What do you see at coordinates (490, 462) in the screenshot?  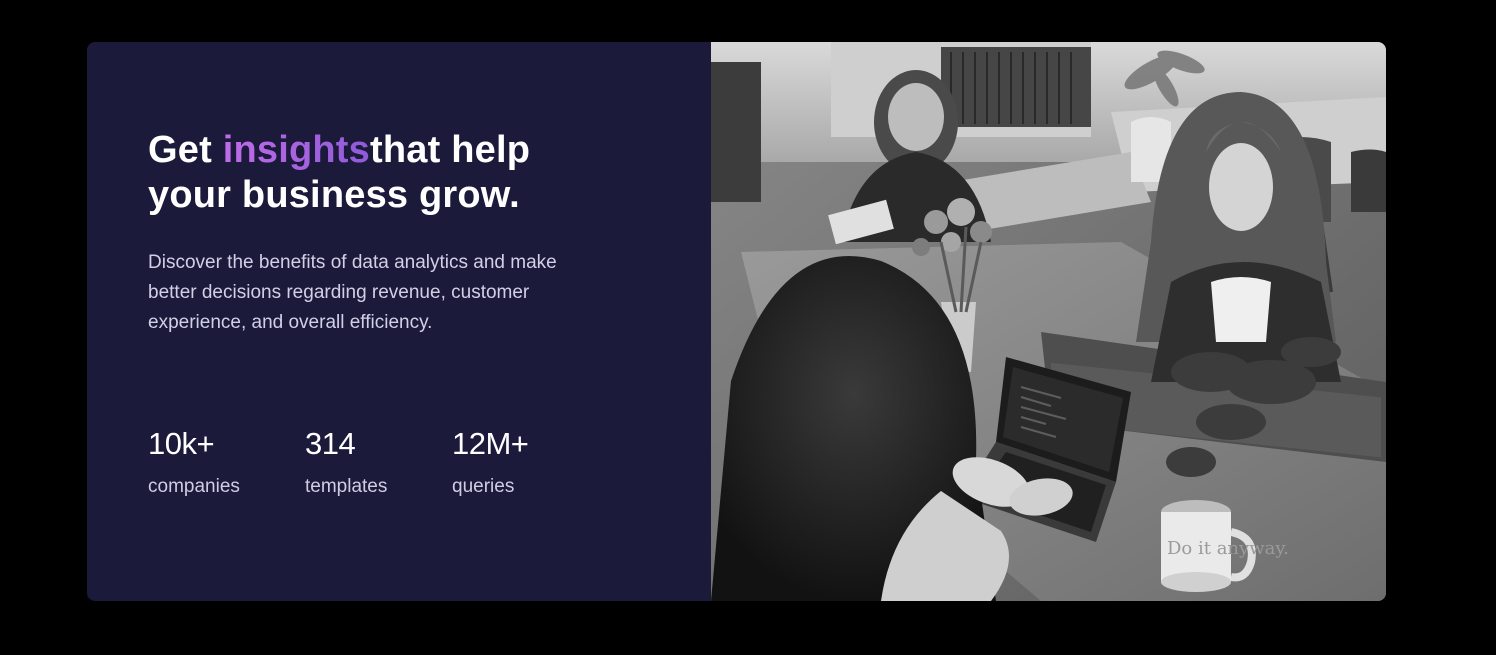 I see `stat-queries: 12M+ queries` at bounding box center [490, 462].